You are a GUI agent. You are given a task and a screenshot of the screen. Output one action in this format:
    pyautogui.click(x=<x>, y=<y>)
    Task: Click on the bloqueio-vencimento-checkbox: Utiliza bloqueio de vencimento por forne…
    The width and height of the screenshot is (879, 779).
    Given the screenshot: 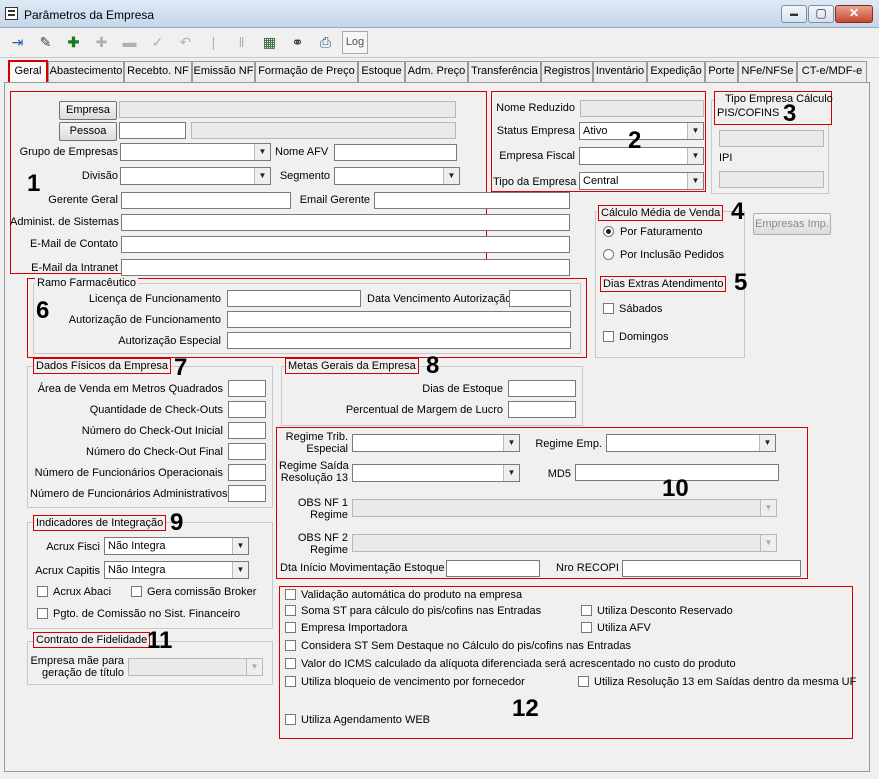 What is the action you would take?
    pyautogui.click(x=405, y=683)
    